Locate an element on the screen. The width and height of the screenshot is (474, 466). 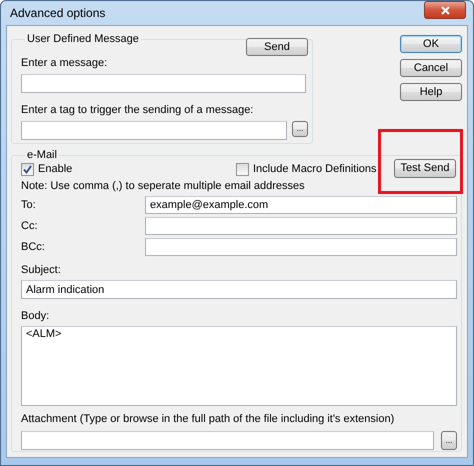
close-icon is located at coordinates (445, 10).